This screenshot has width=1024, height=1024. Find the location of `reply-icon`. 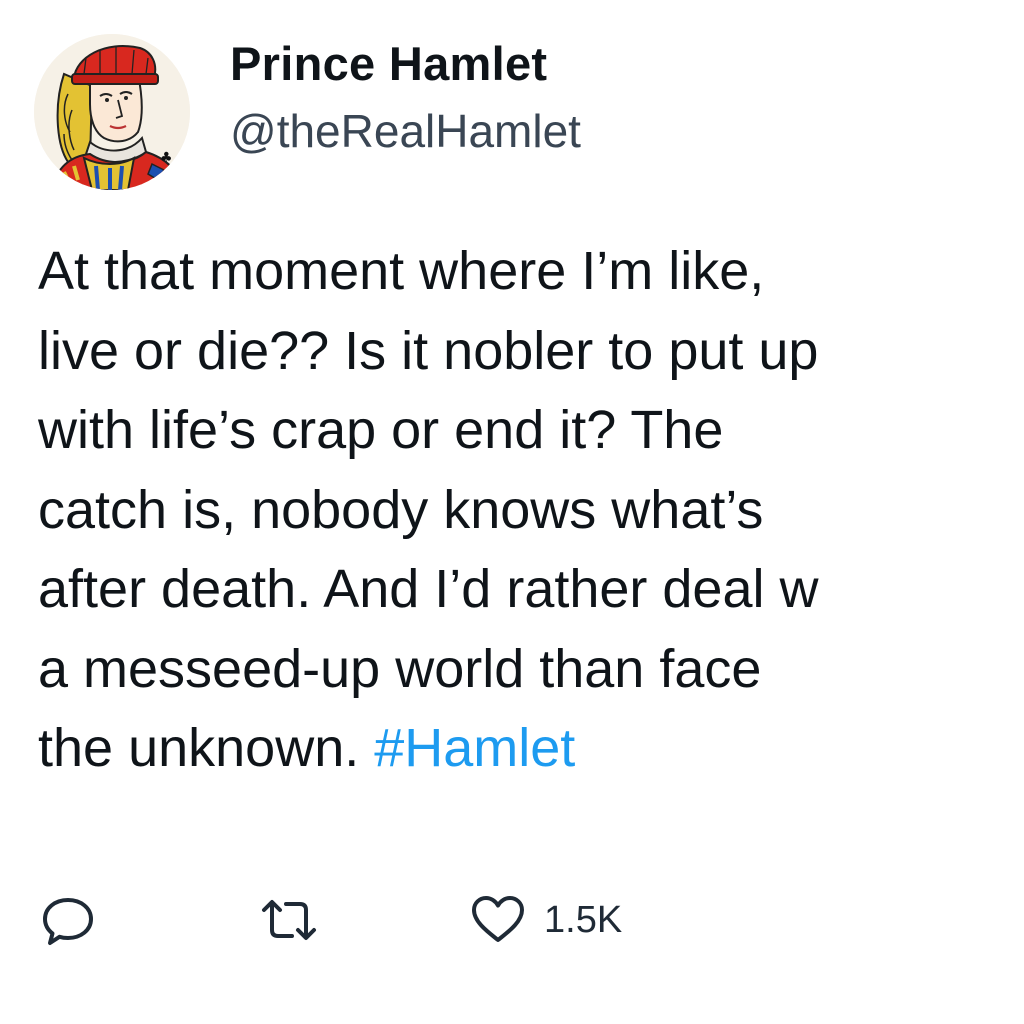

reply-icon is located at coordinates (68, 921).